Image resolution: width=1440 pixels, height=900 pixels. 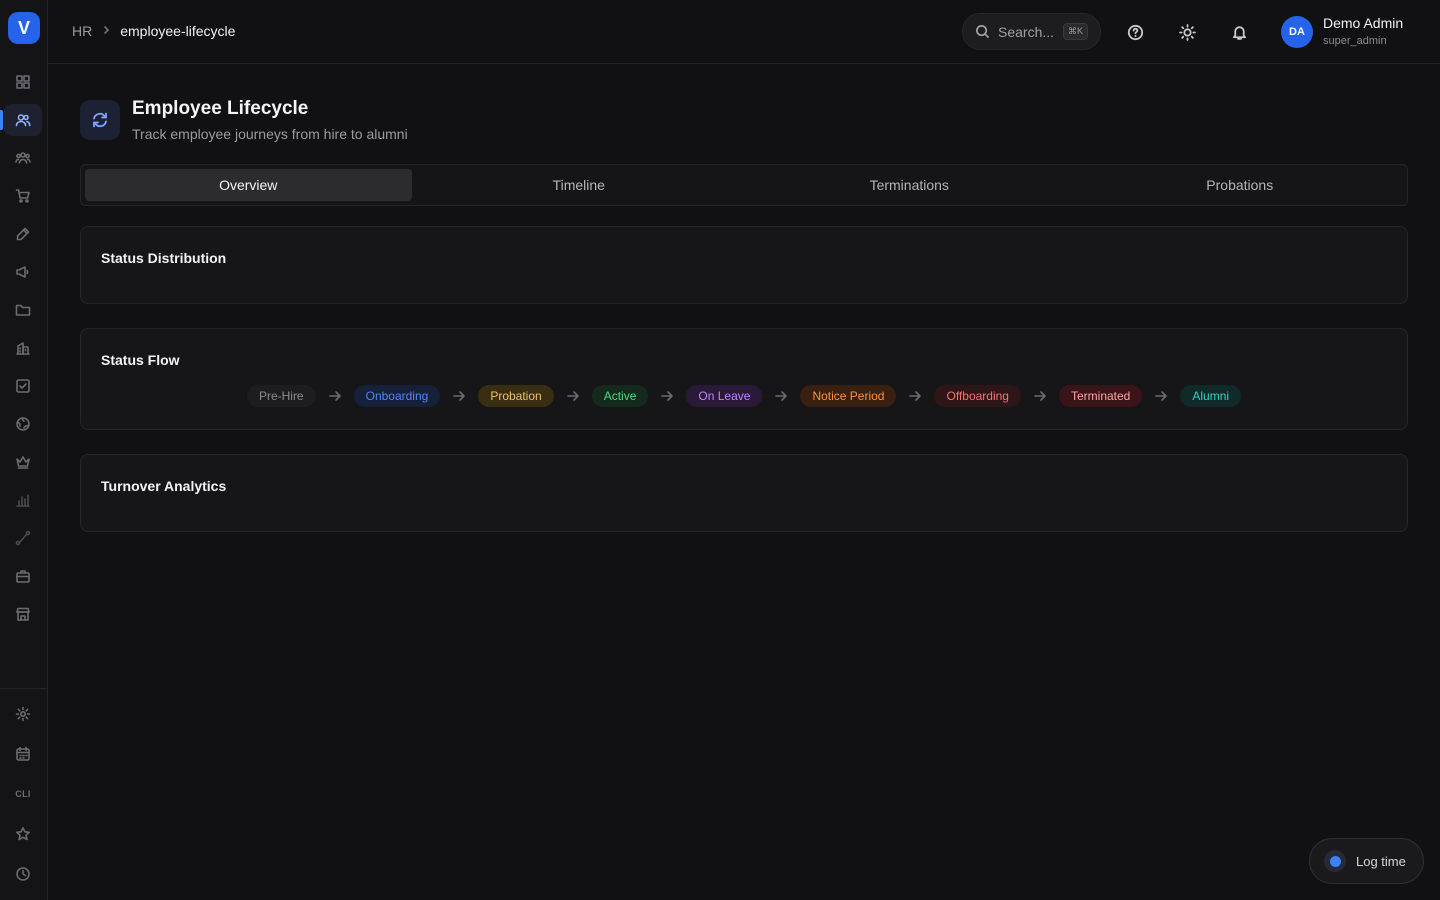 I want to click on user-role: super_admin, so click(x=1355, y=41).